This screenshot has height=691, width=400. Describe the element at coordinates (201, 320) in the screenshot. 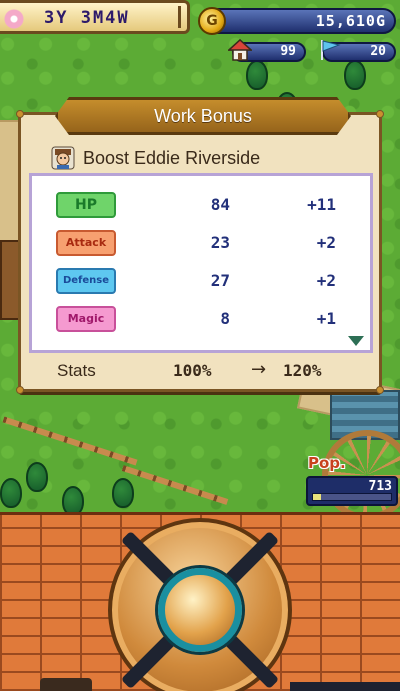

I see `stat-row-magic: Magic 8 +1` at that location.